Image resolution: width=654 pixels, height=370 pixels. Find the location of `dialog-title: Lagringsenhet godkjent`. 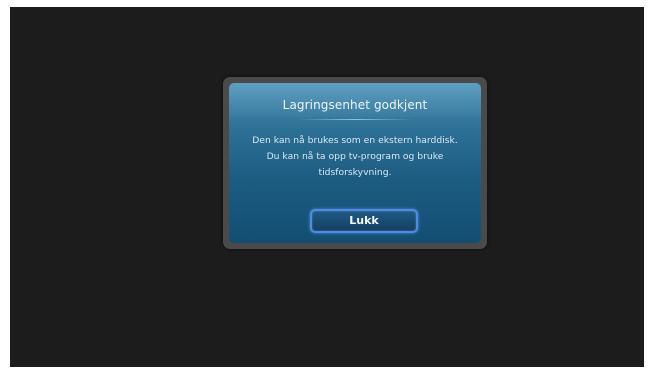

dialog-title: Lagringsenhet godkjent is located at coordinates (355, 105).